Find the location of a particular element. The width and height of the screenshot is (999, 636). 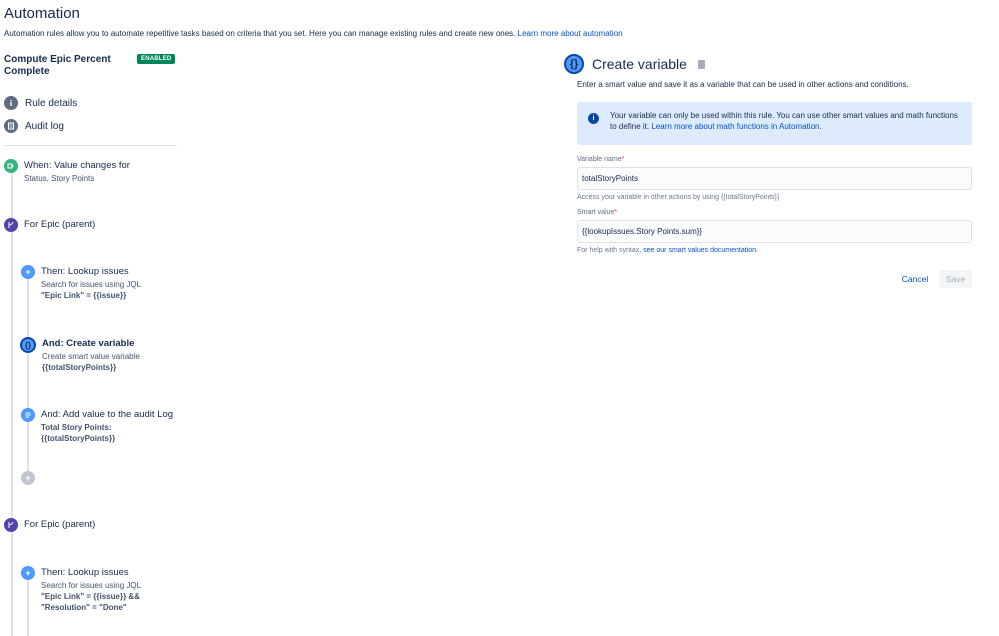

step-detail: Create smart value variable is located at coordinates (91, 356).